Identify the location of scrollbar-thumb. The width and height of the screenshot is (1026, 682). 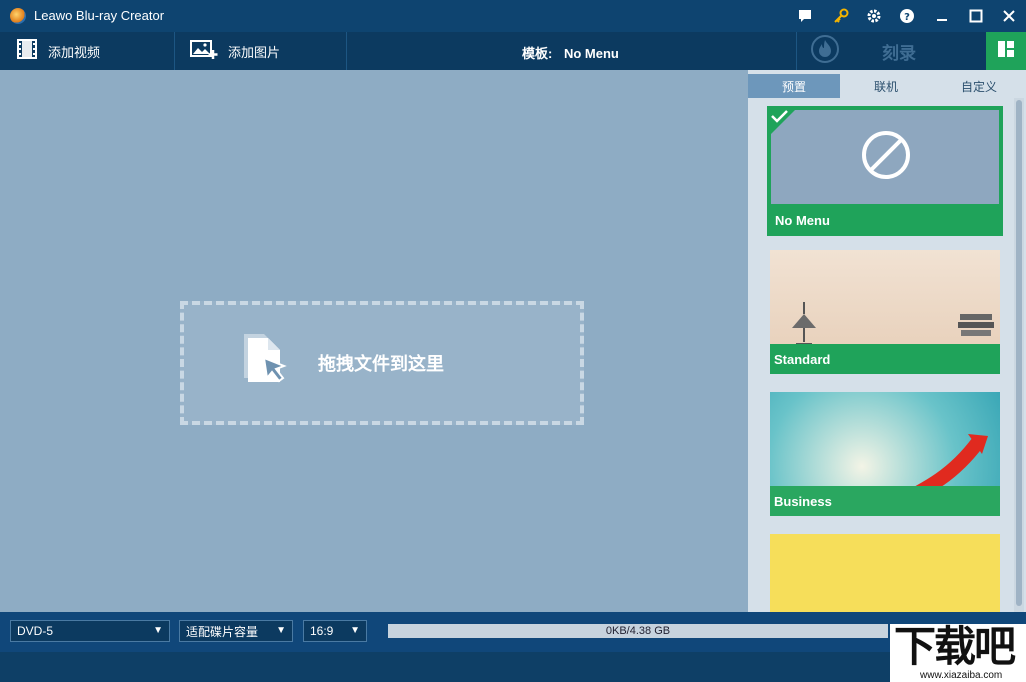
(1019, 353).